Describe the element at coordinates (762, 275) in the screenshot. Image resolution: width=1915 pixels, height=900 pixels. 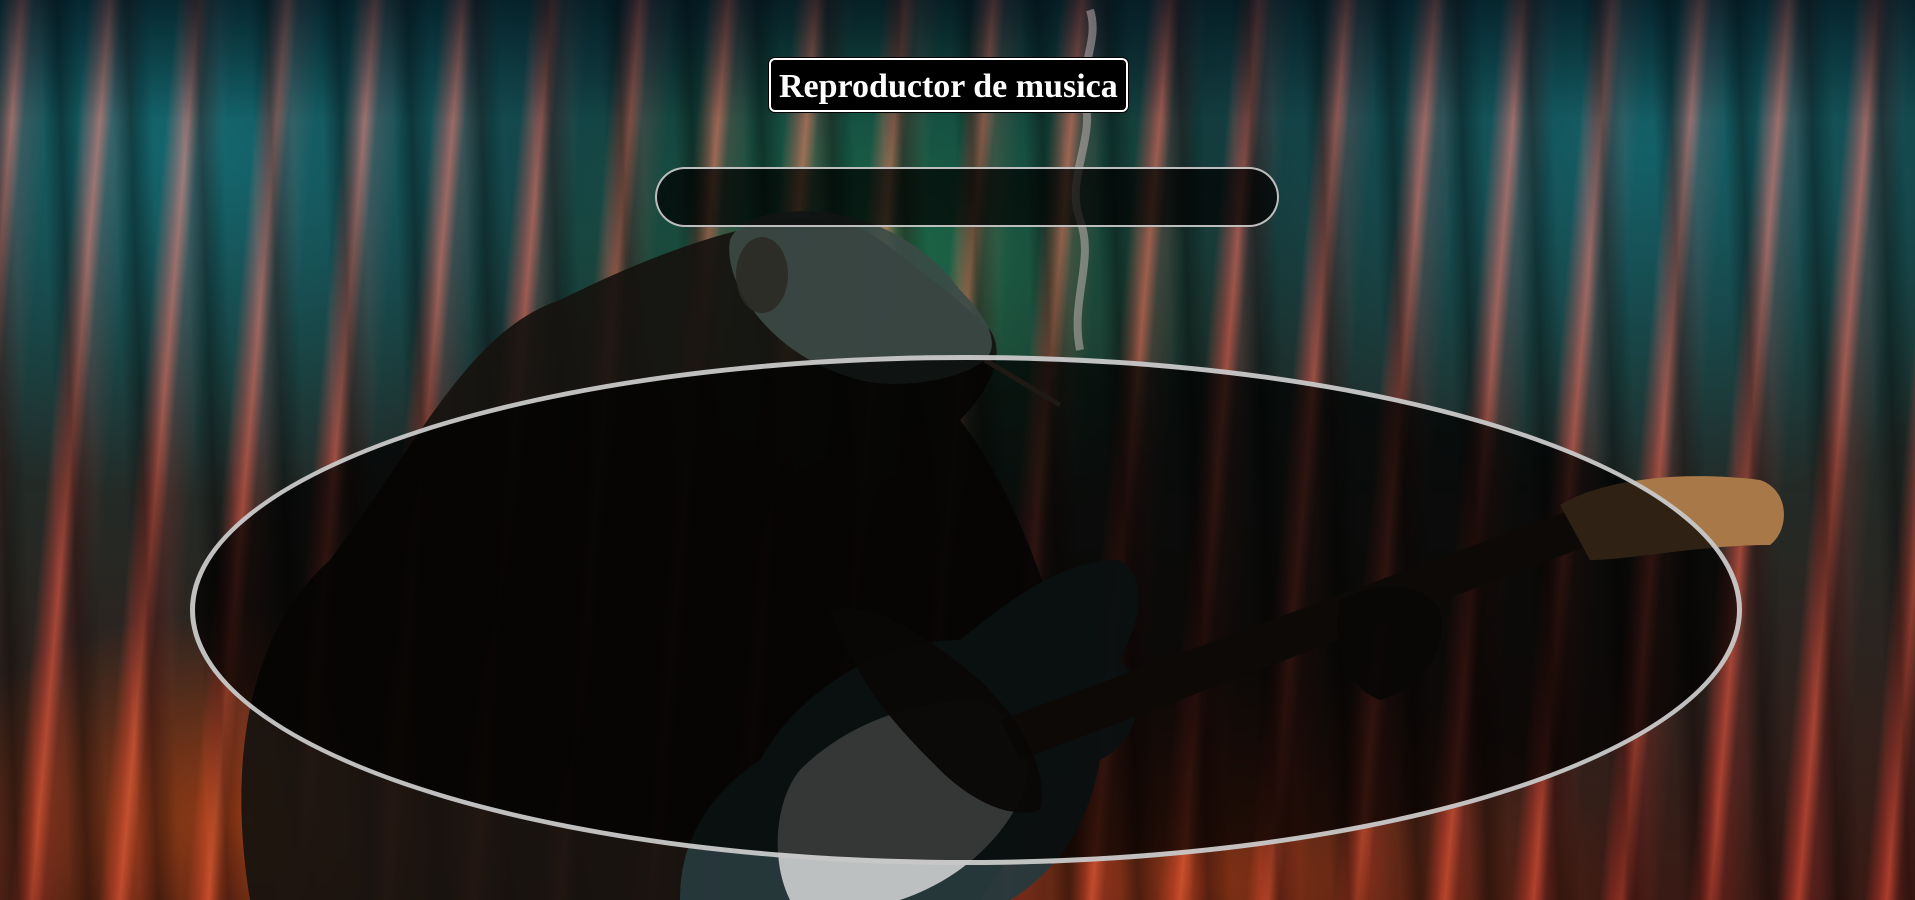
I see `chimp-ear` at that location.